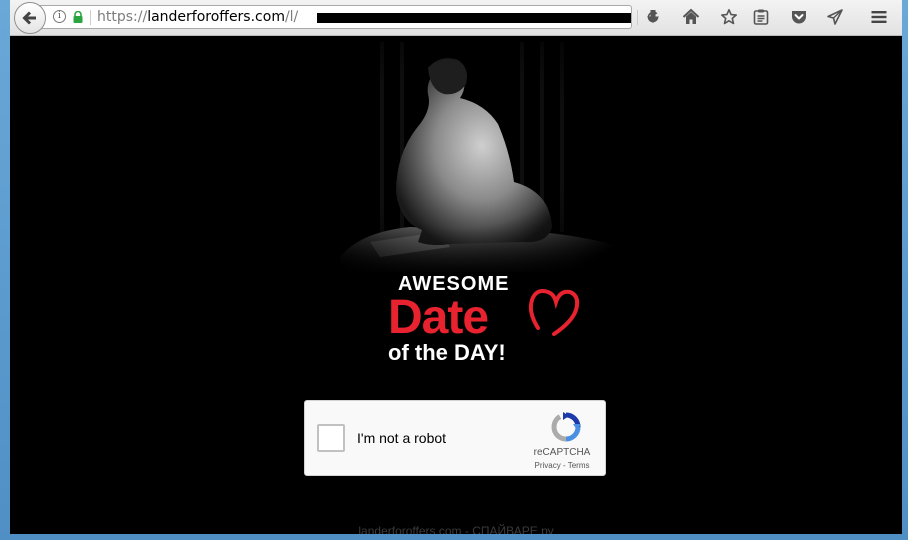 The image size is (908, 540). Describe the element at coordinates (454, 537) in the screenshot. I see `window-border-bottom` at that location.